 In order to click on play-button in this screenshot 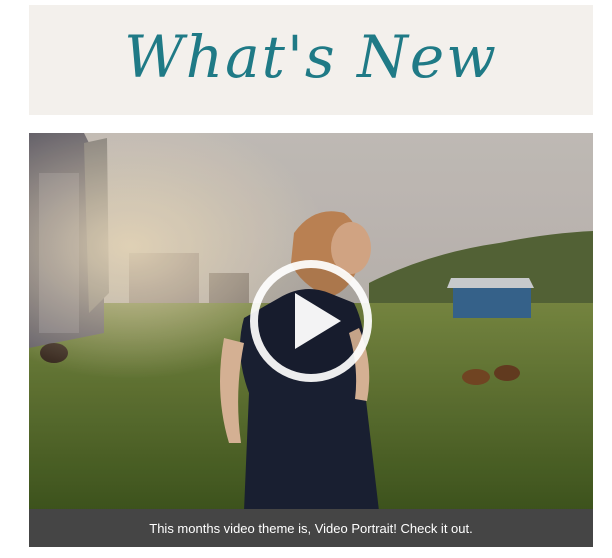, I will do `click(311, 321)`.